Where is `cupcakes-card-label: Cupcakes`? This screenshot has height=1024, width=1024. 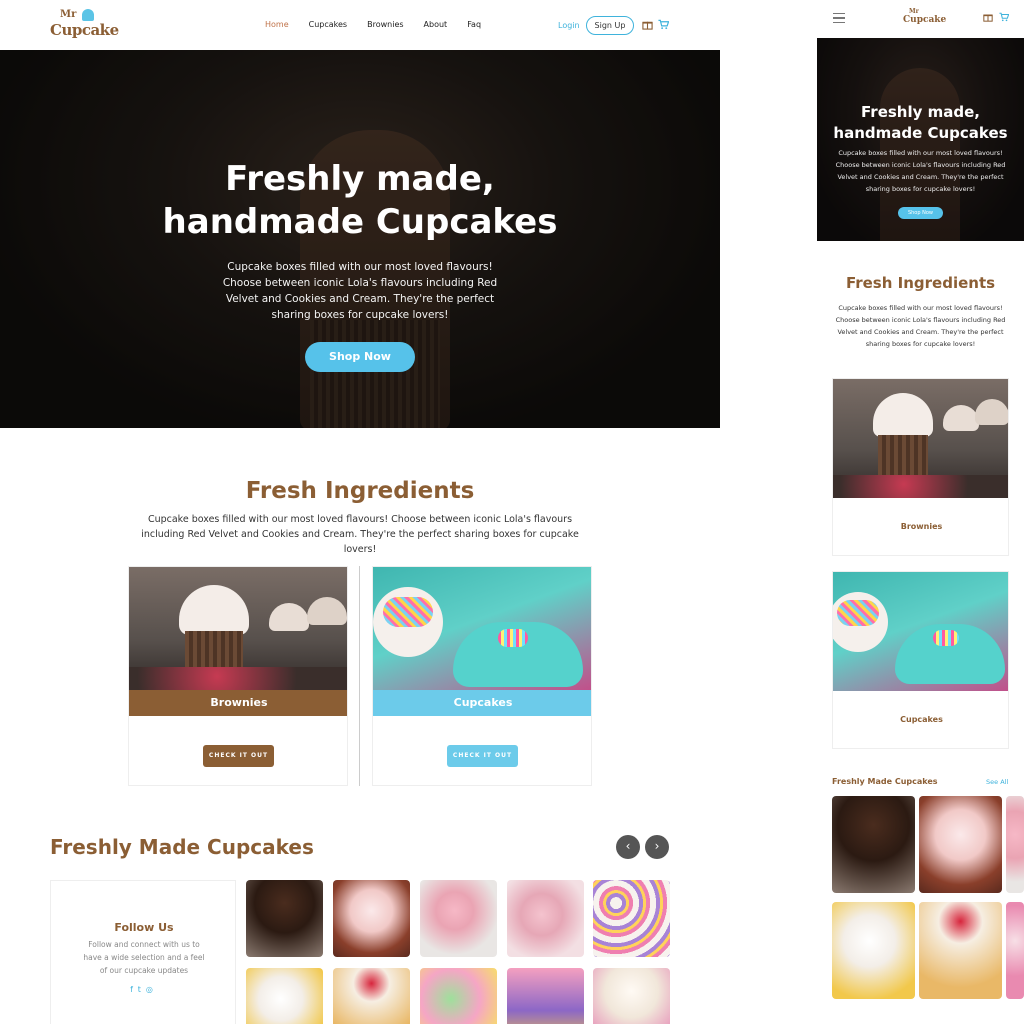
cupcakes-card-label: Cupcakes is located at coordinates (482, 703).